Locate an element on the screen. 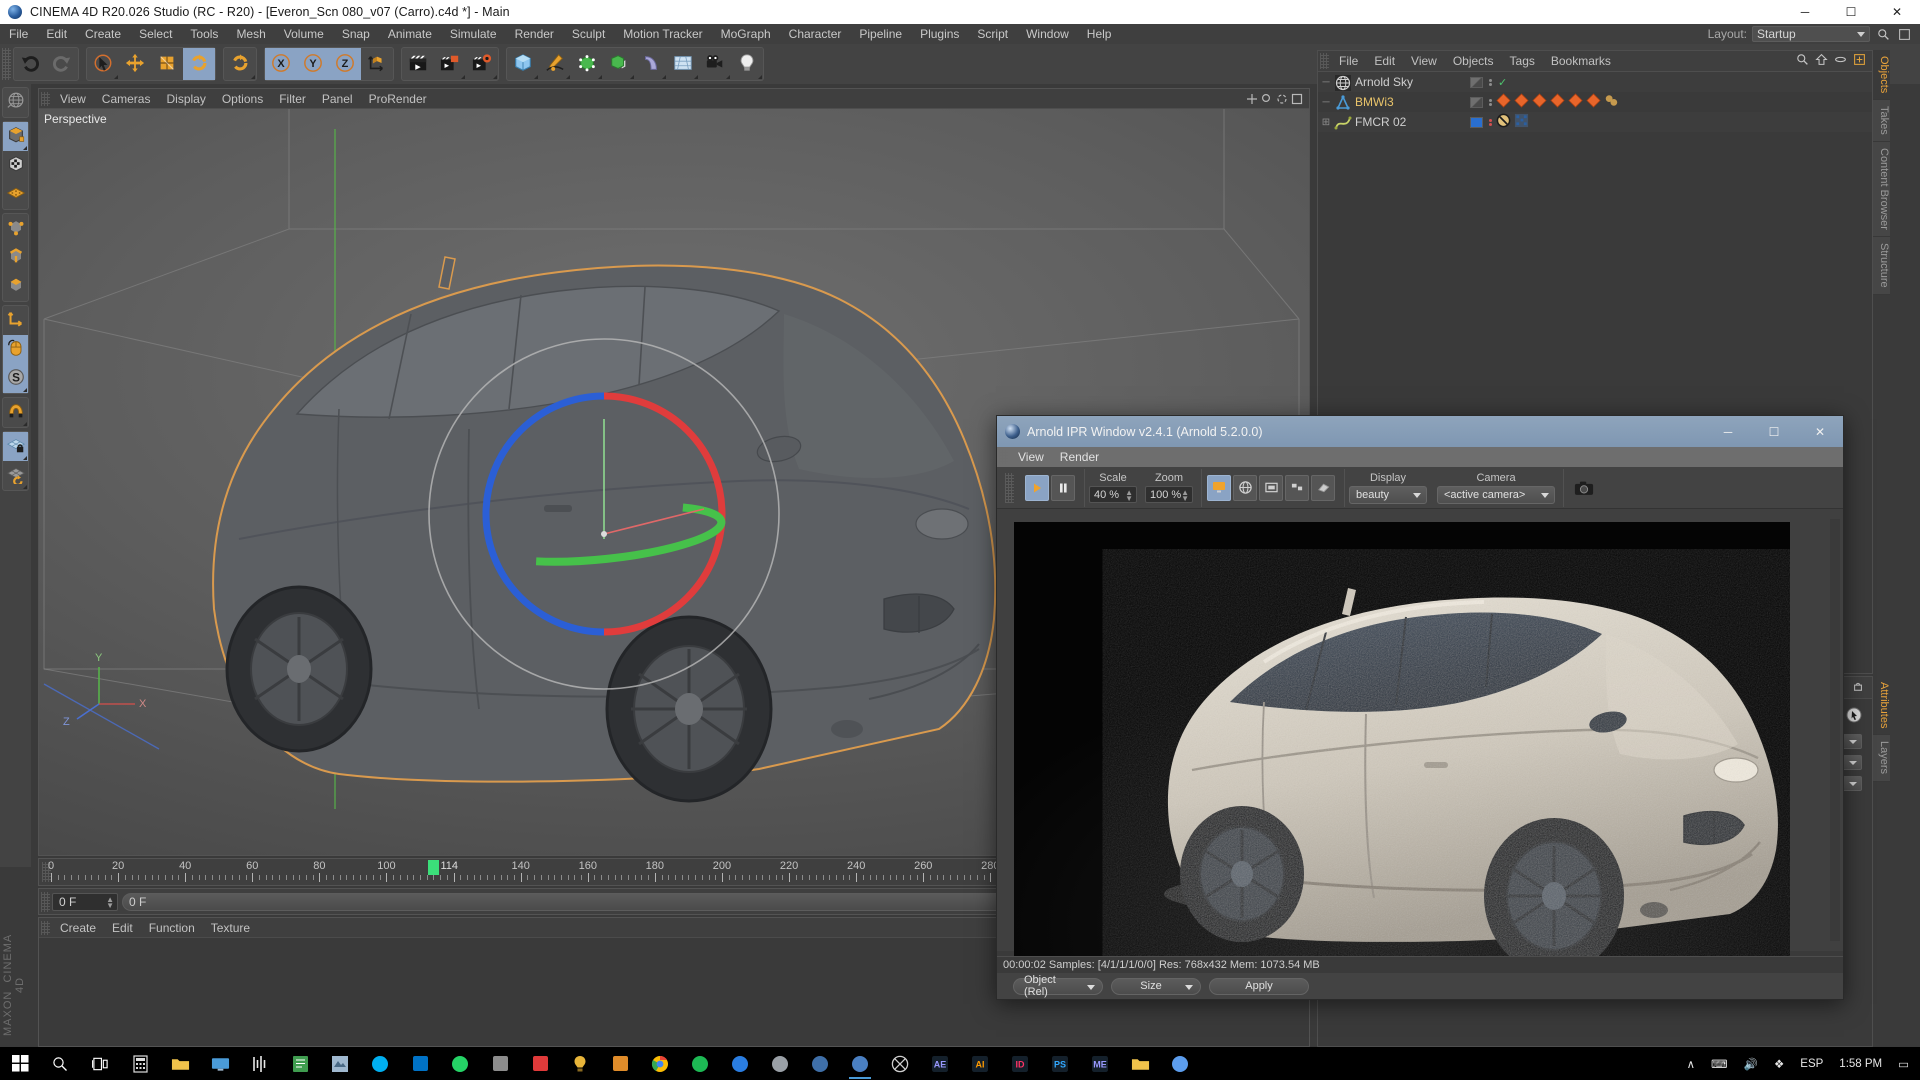 This screenshot has width=1920, height=1080. snap-button is located at coordinates (15, 412).